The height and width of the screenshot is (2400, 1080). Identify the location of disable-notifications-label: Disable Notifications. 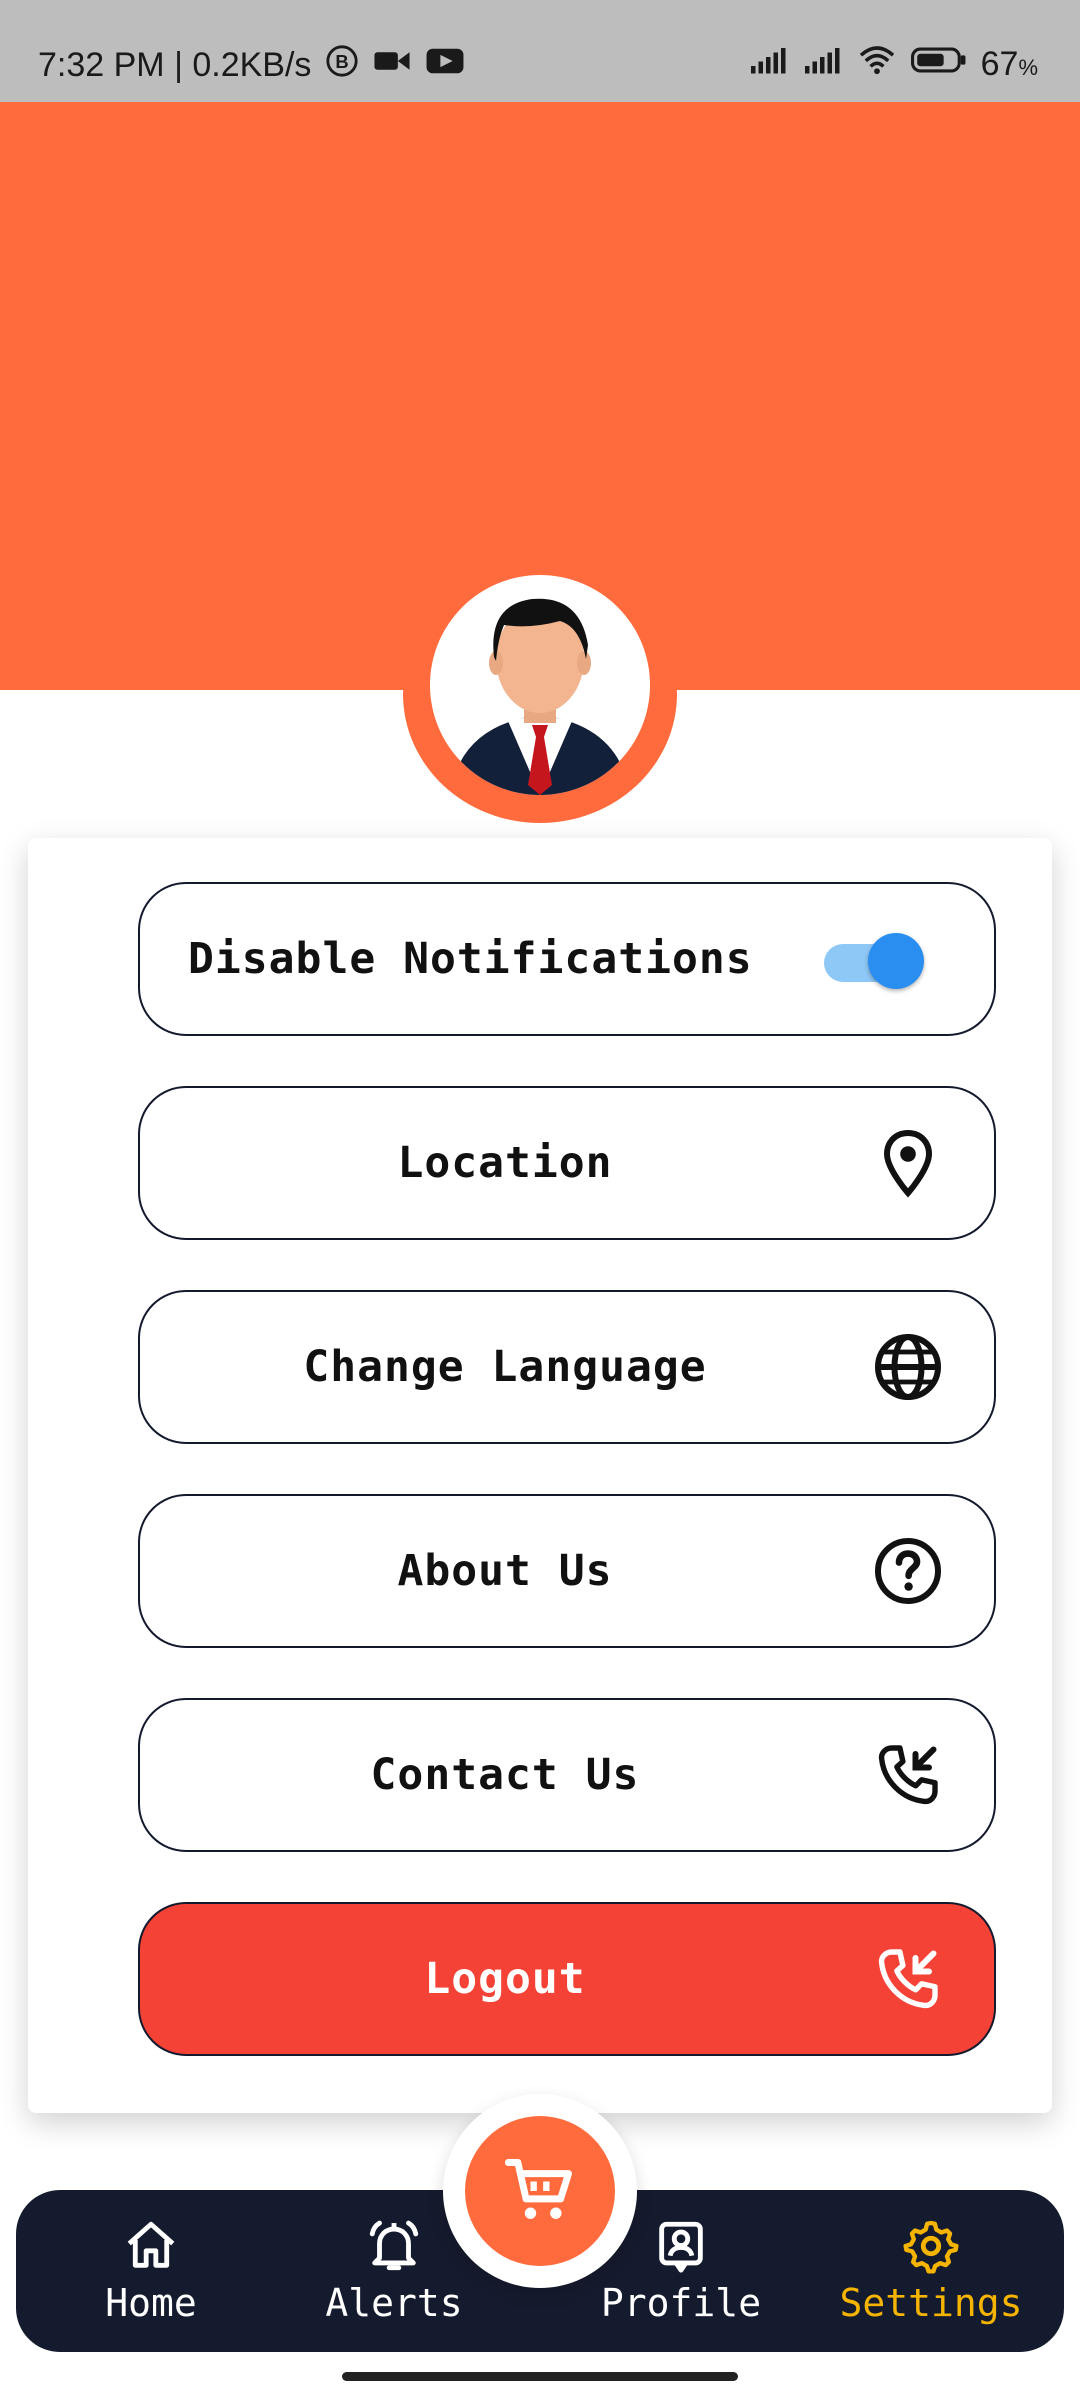
(470, 959).